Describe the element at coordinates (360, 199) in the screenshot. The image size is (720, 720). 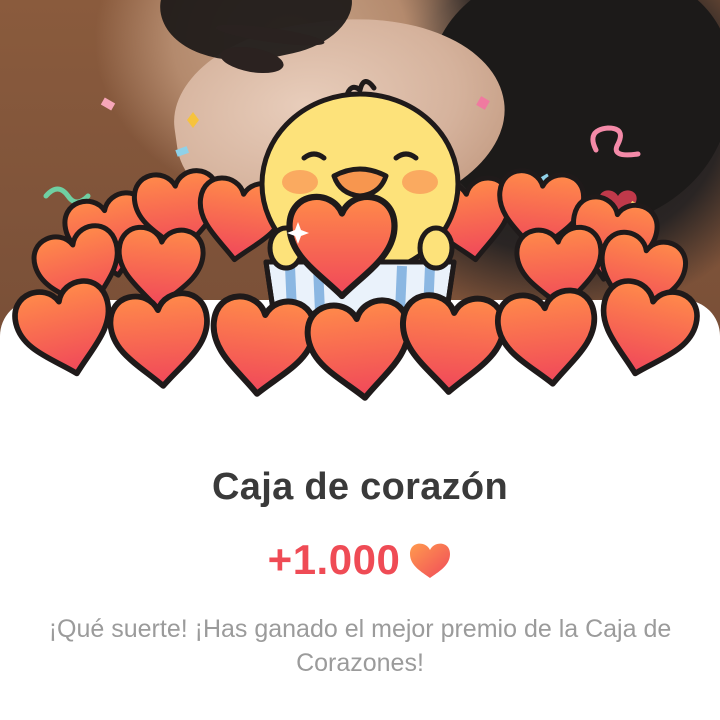
I see `chick-mascot` at that location.